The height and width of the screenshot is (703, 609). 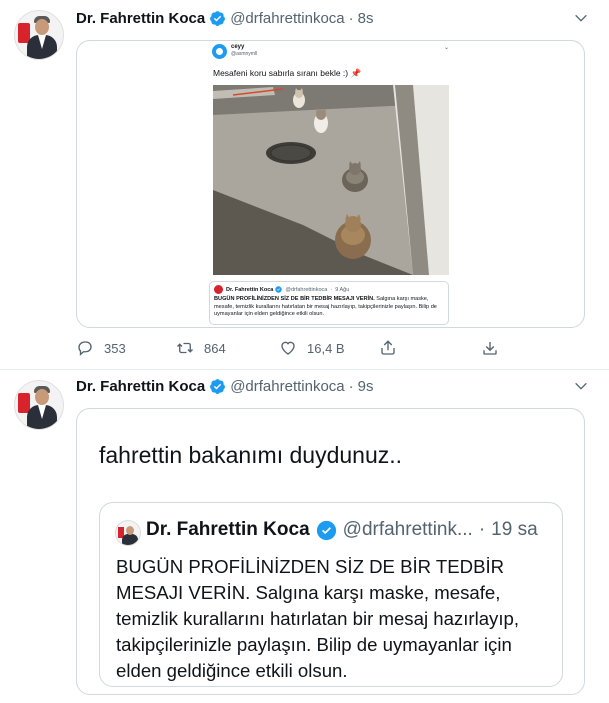 What do you see at coordinates (238, 47) in the screenshot?
I see `screenshot-author-name: ceyy` at bounding box center [238, 47].